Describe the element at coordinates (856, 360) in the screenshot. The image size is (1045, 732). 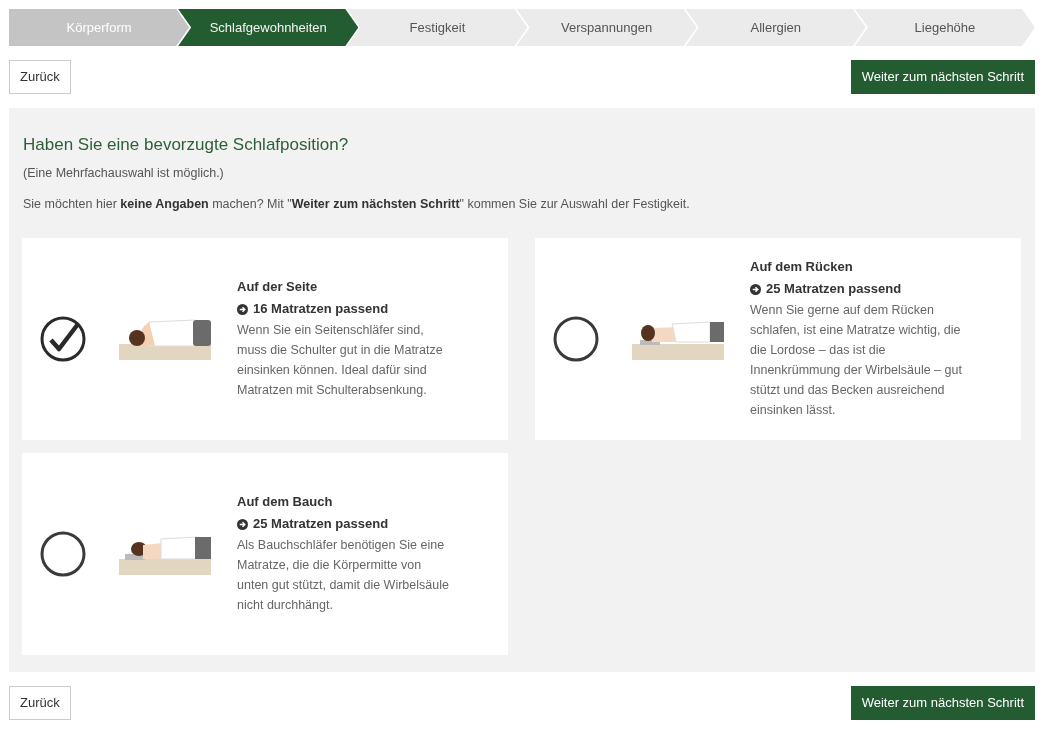
I see `option-description: Wenn Sie gerne auf dem Rücken schlafen, ist eine Matratze wichtig, die die Lordose – das ist die Innenkrümmung der Wirbelsäule – gut stützt und das Becken ausreichend einsinken lässt.` at that location.